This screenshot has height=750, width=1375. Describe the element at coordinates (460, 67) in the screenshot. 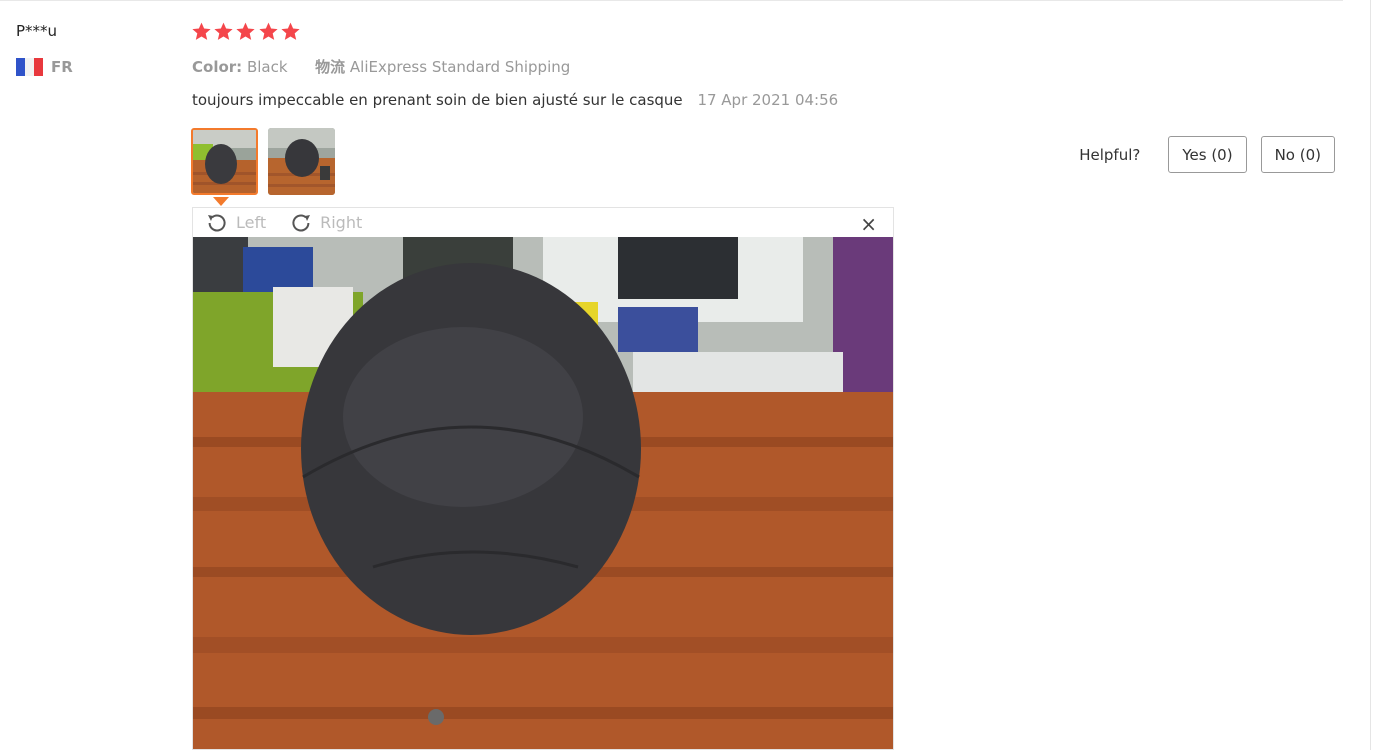

I see `logistics-value: AliExpress Standard Shipping` at that location.